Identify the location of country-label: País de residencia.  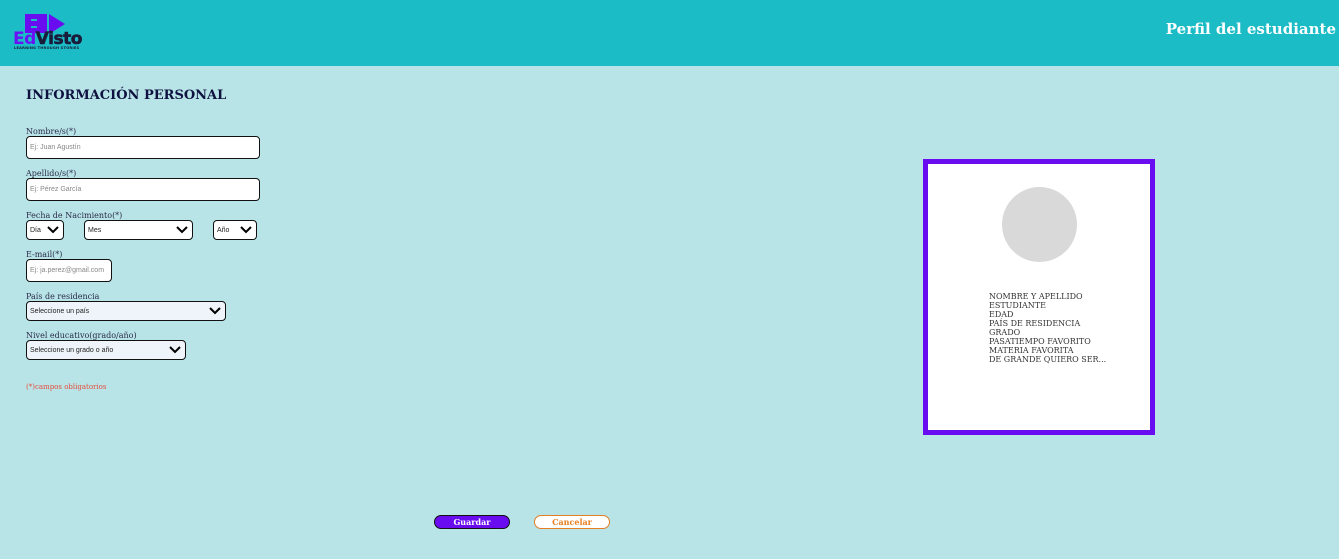
(63, 296).